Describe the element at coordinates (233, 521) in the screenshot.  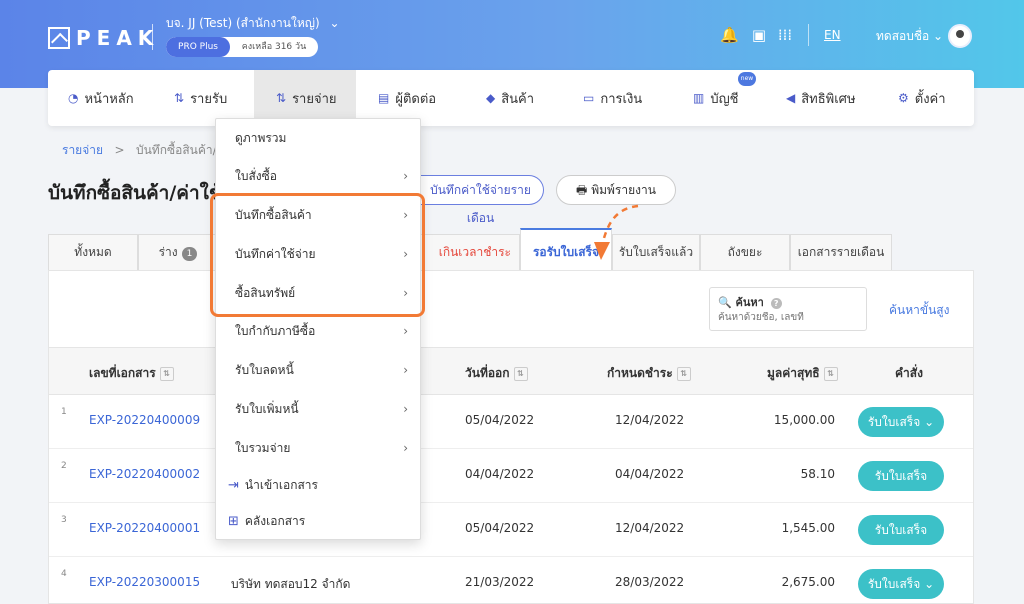
I see `document-storage-icon: ⊞` at that location.